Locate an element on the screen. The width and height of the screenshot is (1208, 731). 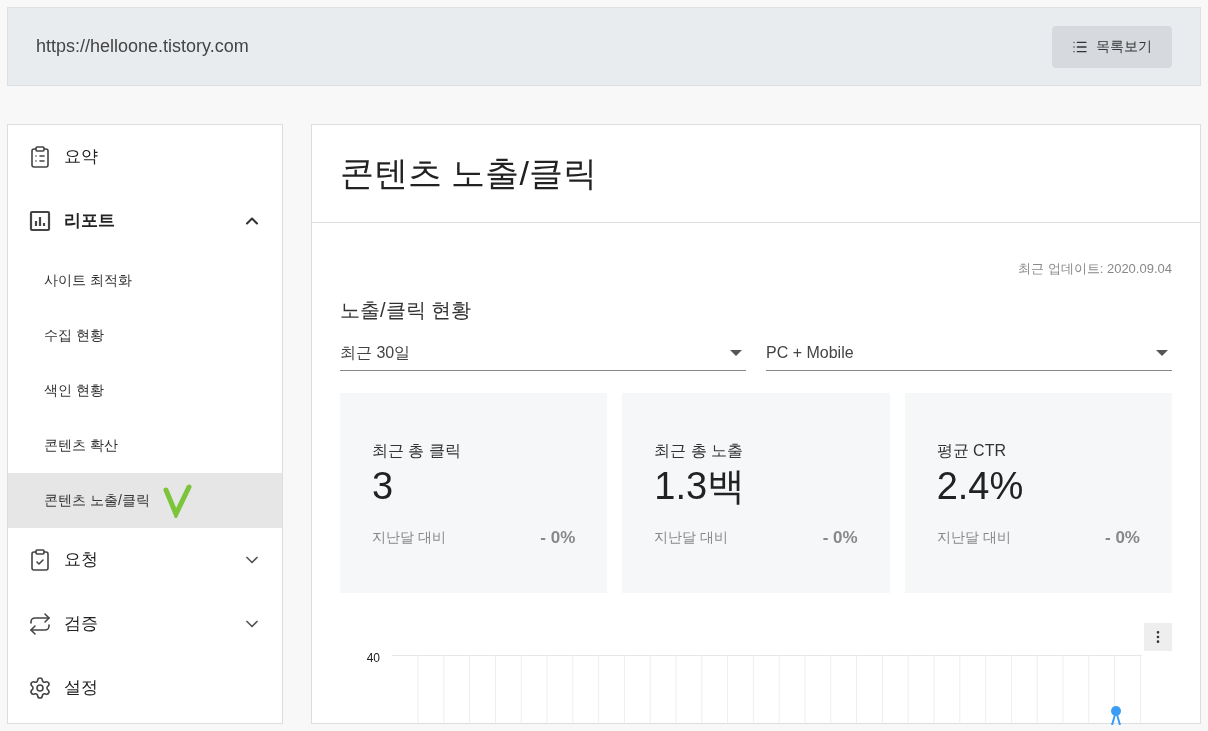
check-mark-drawing is located at coordinates (176, 500).